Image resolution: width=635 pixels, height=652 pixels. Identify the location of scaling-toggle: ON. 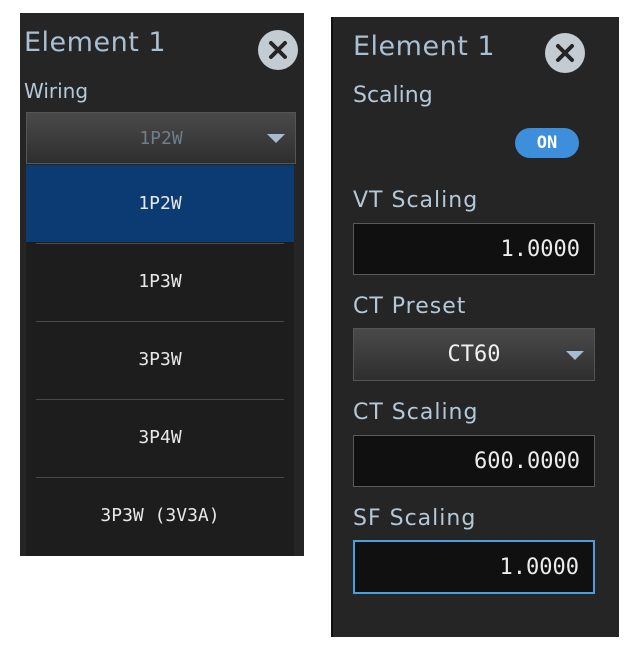
(547, 143).